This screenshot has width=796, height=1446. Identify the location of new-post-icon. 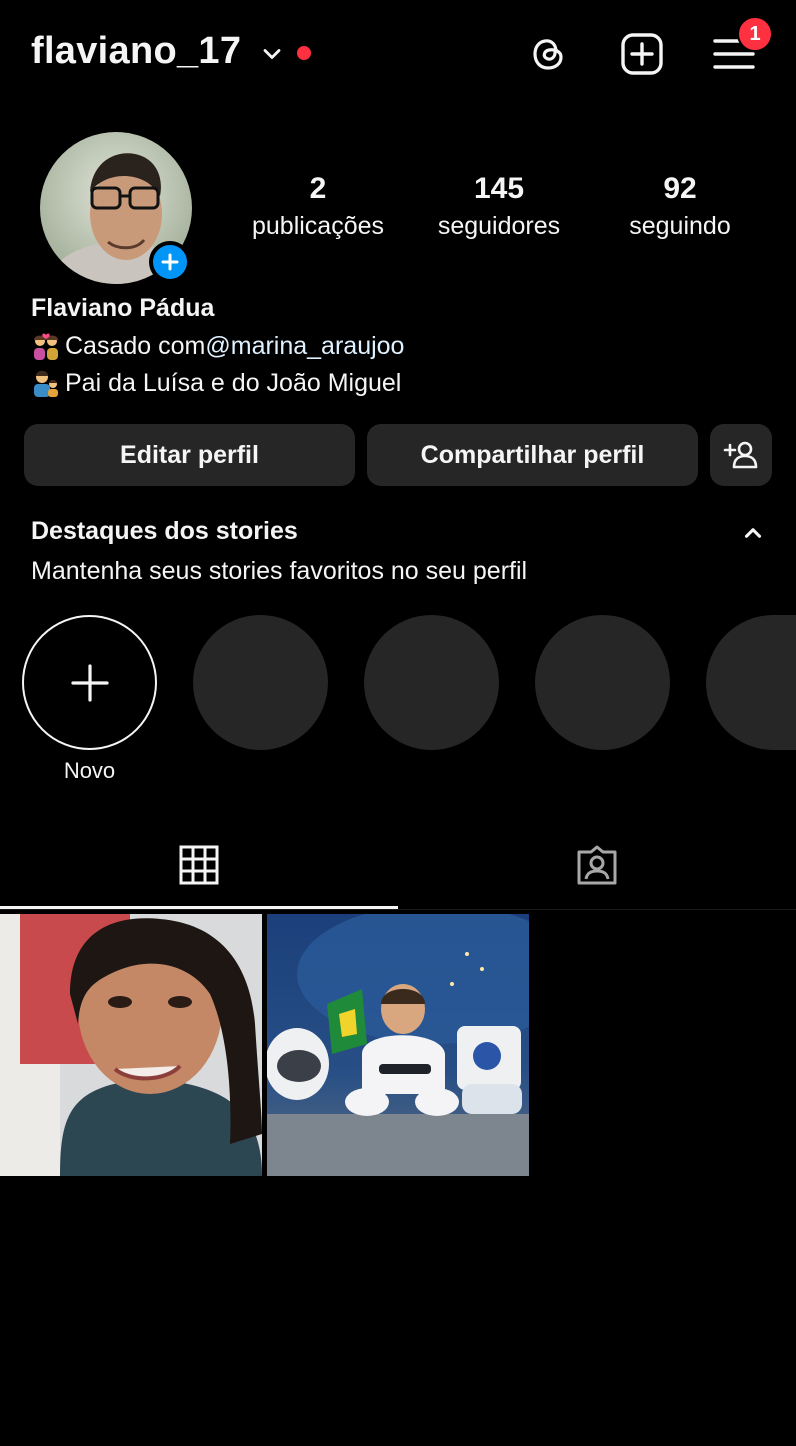
(642, 54).